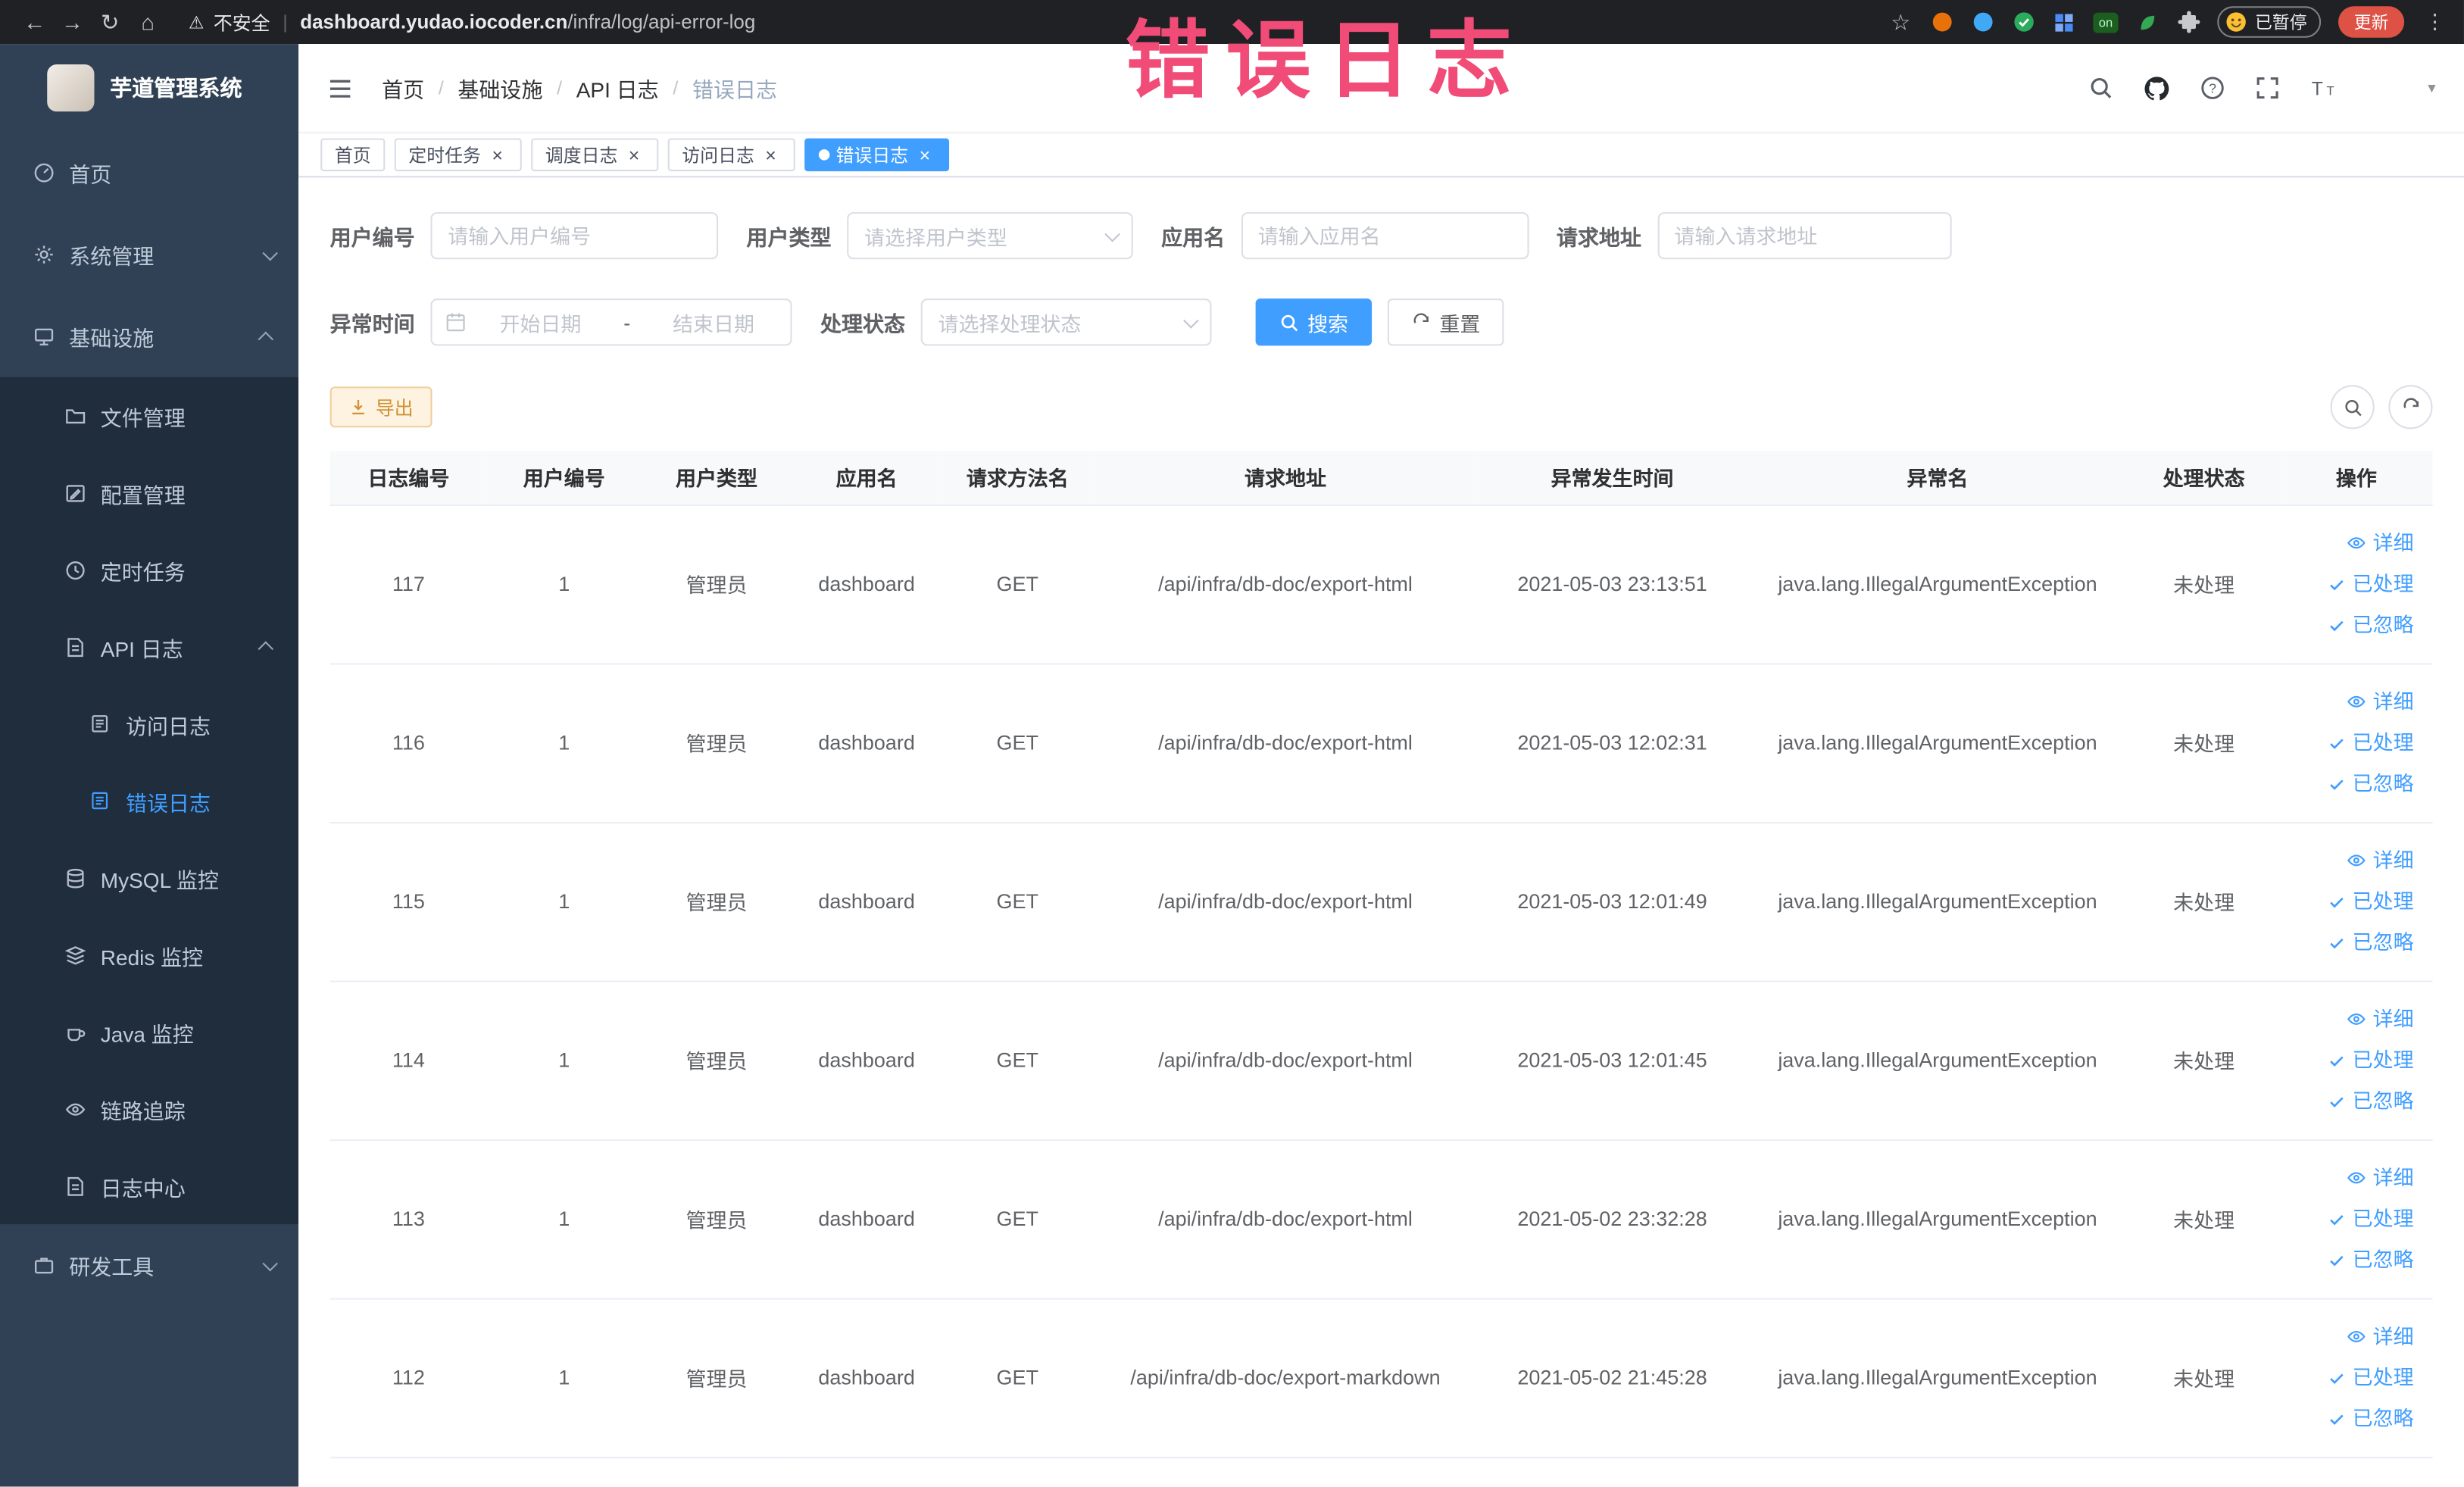 The width and height of the screenshot is (2464, 1487). Describe the element at coordinates (617, 87) in the screenshot. I see `breadcrumb-api-log: API 日志` at that location.